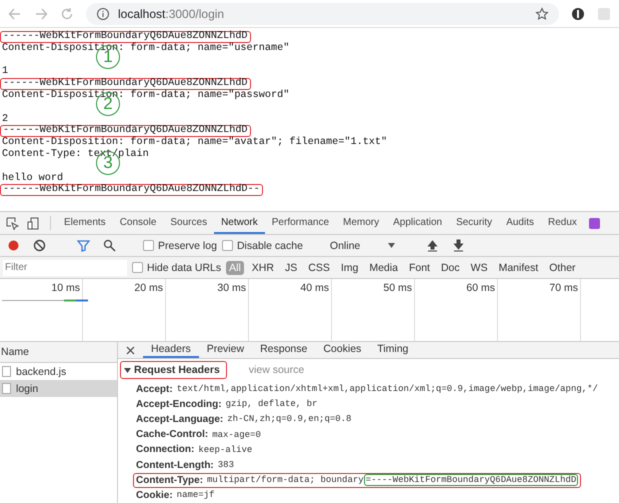 This screenshot has height=503, width=619. What do you see at coordinates (6, 72) in the screenshot?
I see `part-value: 1` at bounding box center [6, 72].